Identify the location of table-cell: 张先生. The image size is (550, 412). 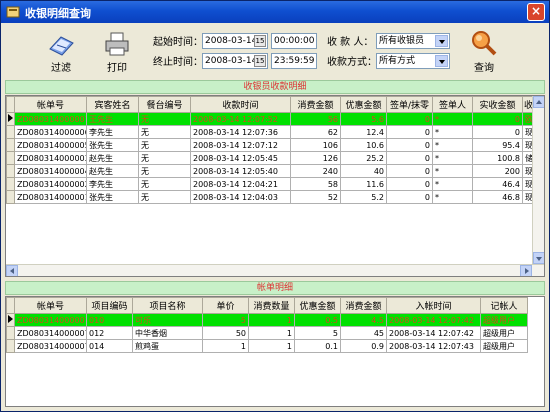
(112, 145).